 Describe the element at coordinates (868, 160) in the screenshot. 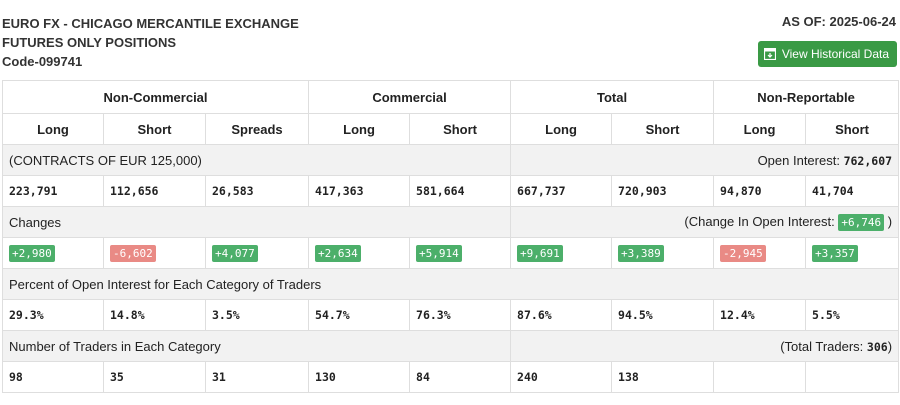

I see `open-interest-value: 762,607` at that location.